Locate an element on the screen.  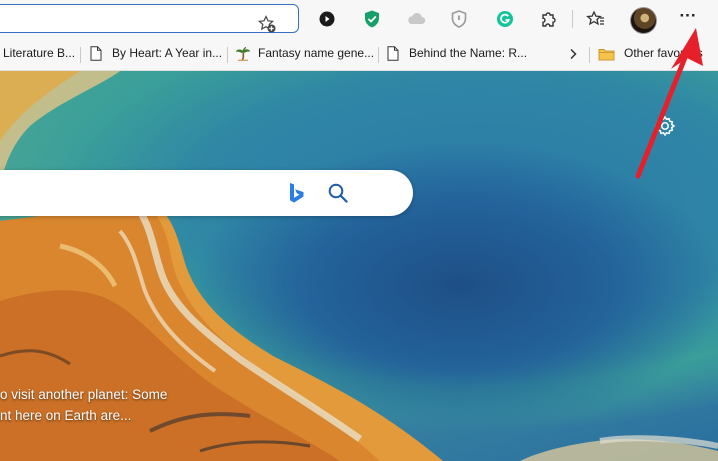
security-shield-icon is located at coordinates (459, 19).